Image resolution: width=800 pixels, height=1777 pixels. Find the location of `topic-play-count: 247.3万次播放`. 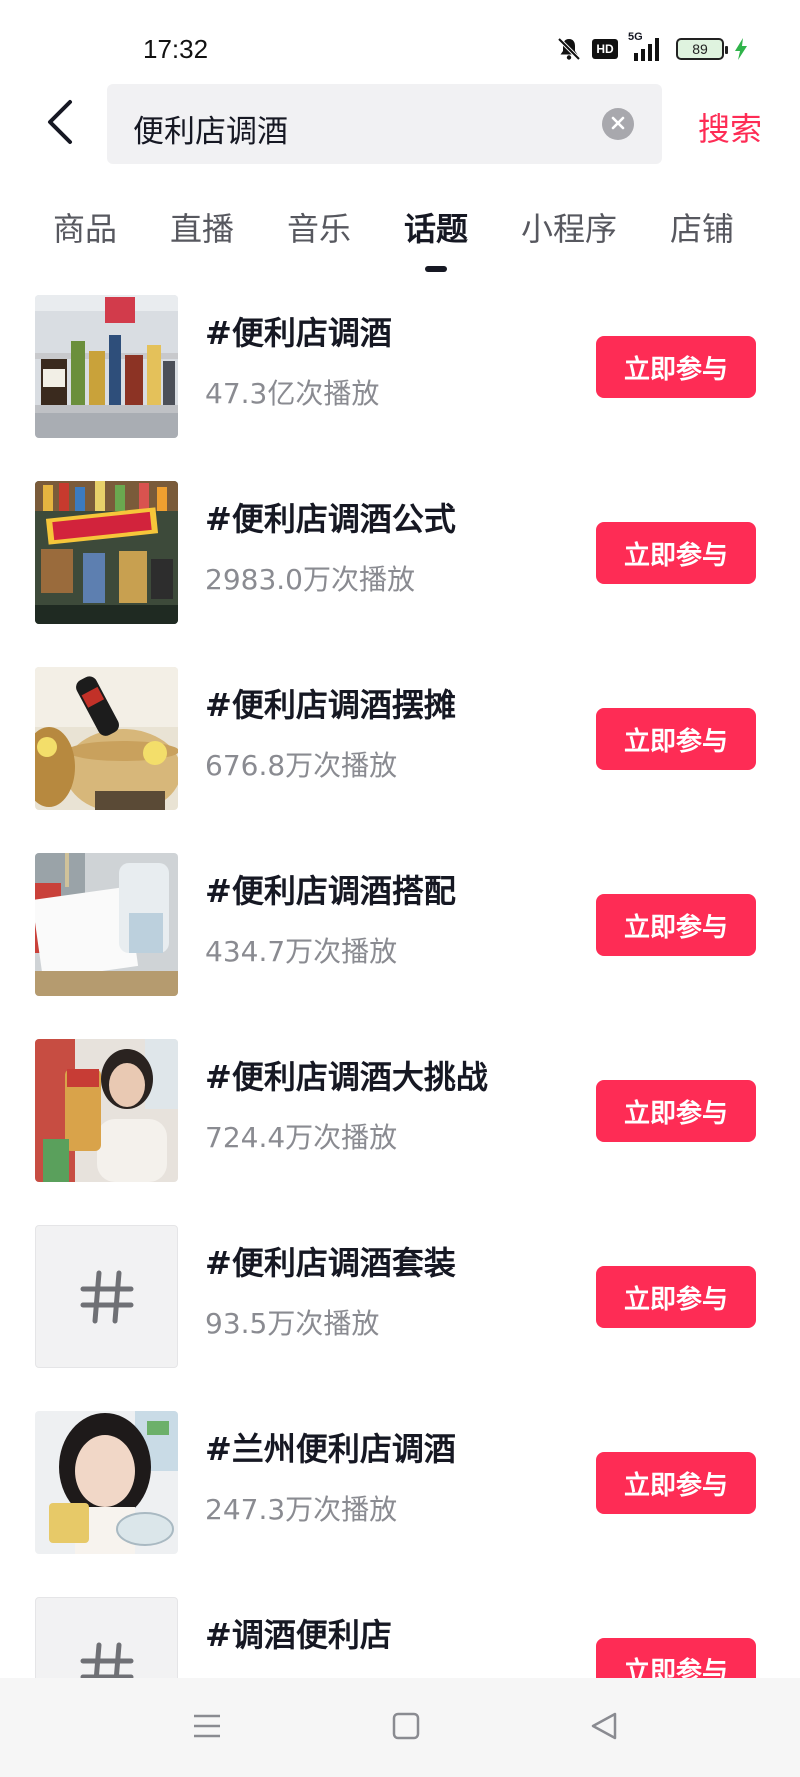

topic-play-count: 247.3万次播放 is located at coordinates (301, 1509).